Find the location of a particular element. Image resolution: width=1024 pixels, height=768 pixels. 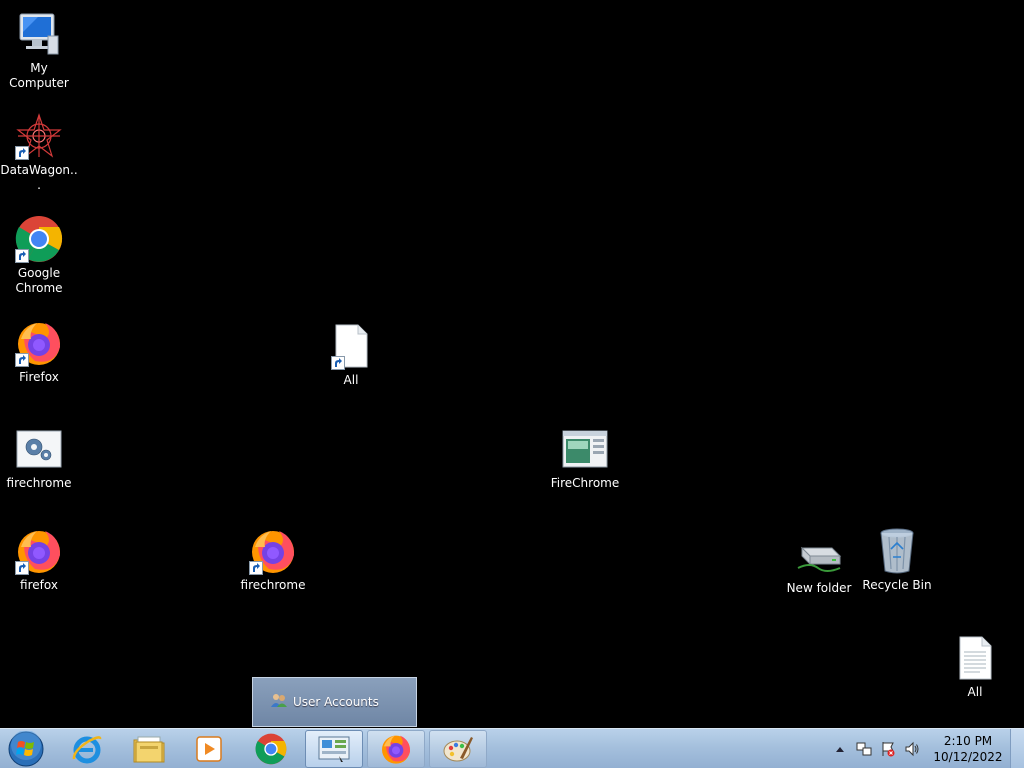

show-hidden-icons-icon is located at coordinates (840, 749).